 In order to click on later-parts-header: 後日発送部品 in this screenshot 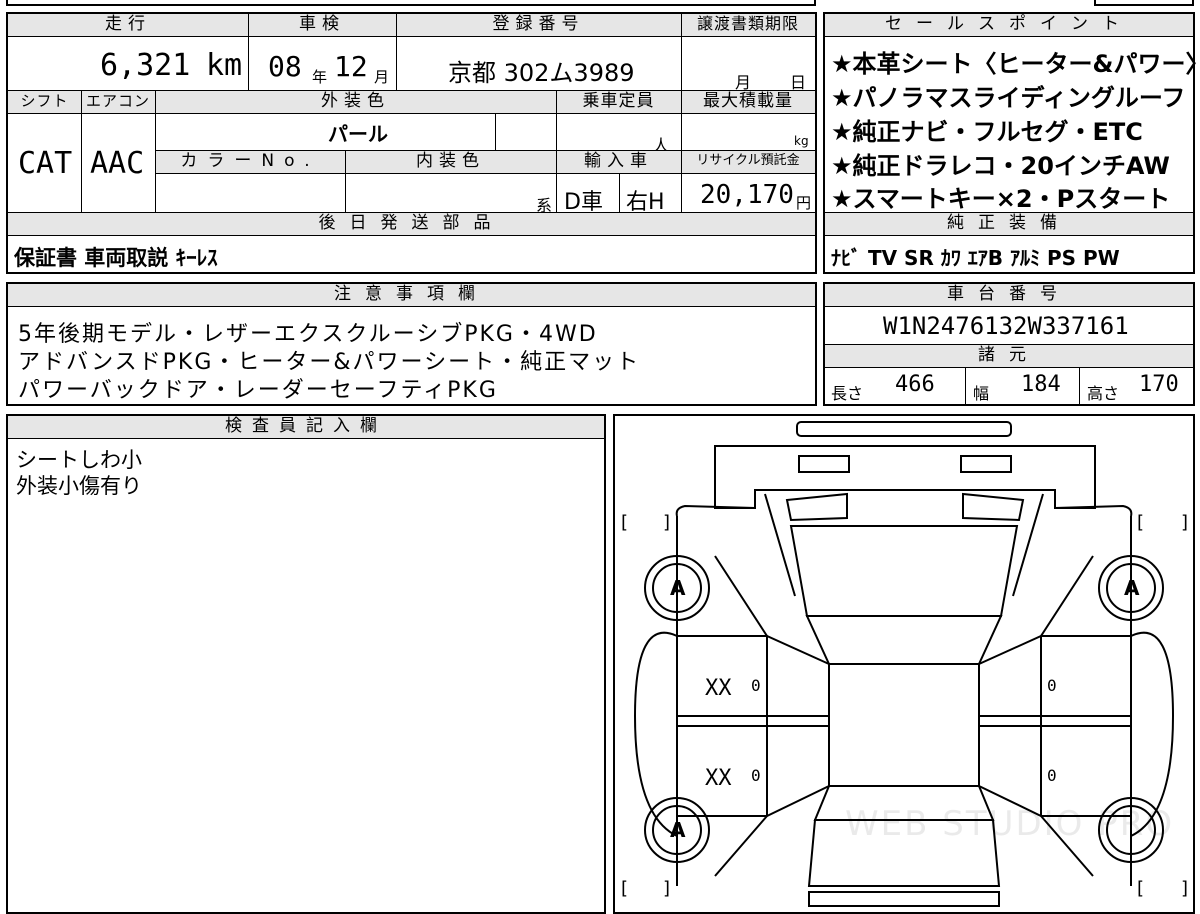, I will do `click(411, 224)`.